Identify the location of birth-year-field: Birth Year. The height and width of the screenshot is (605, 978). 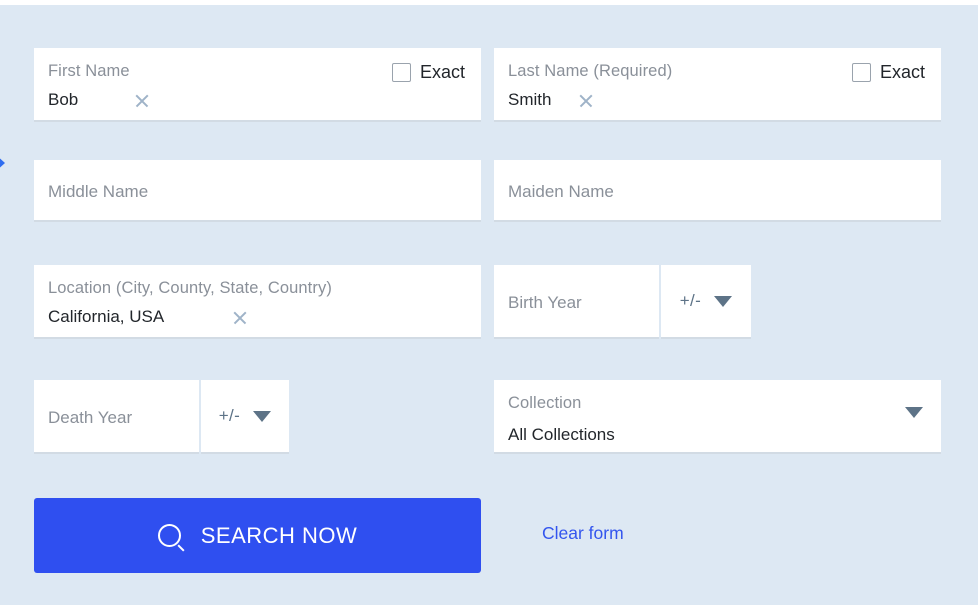
(576, 302).